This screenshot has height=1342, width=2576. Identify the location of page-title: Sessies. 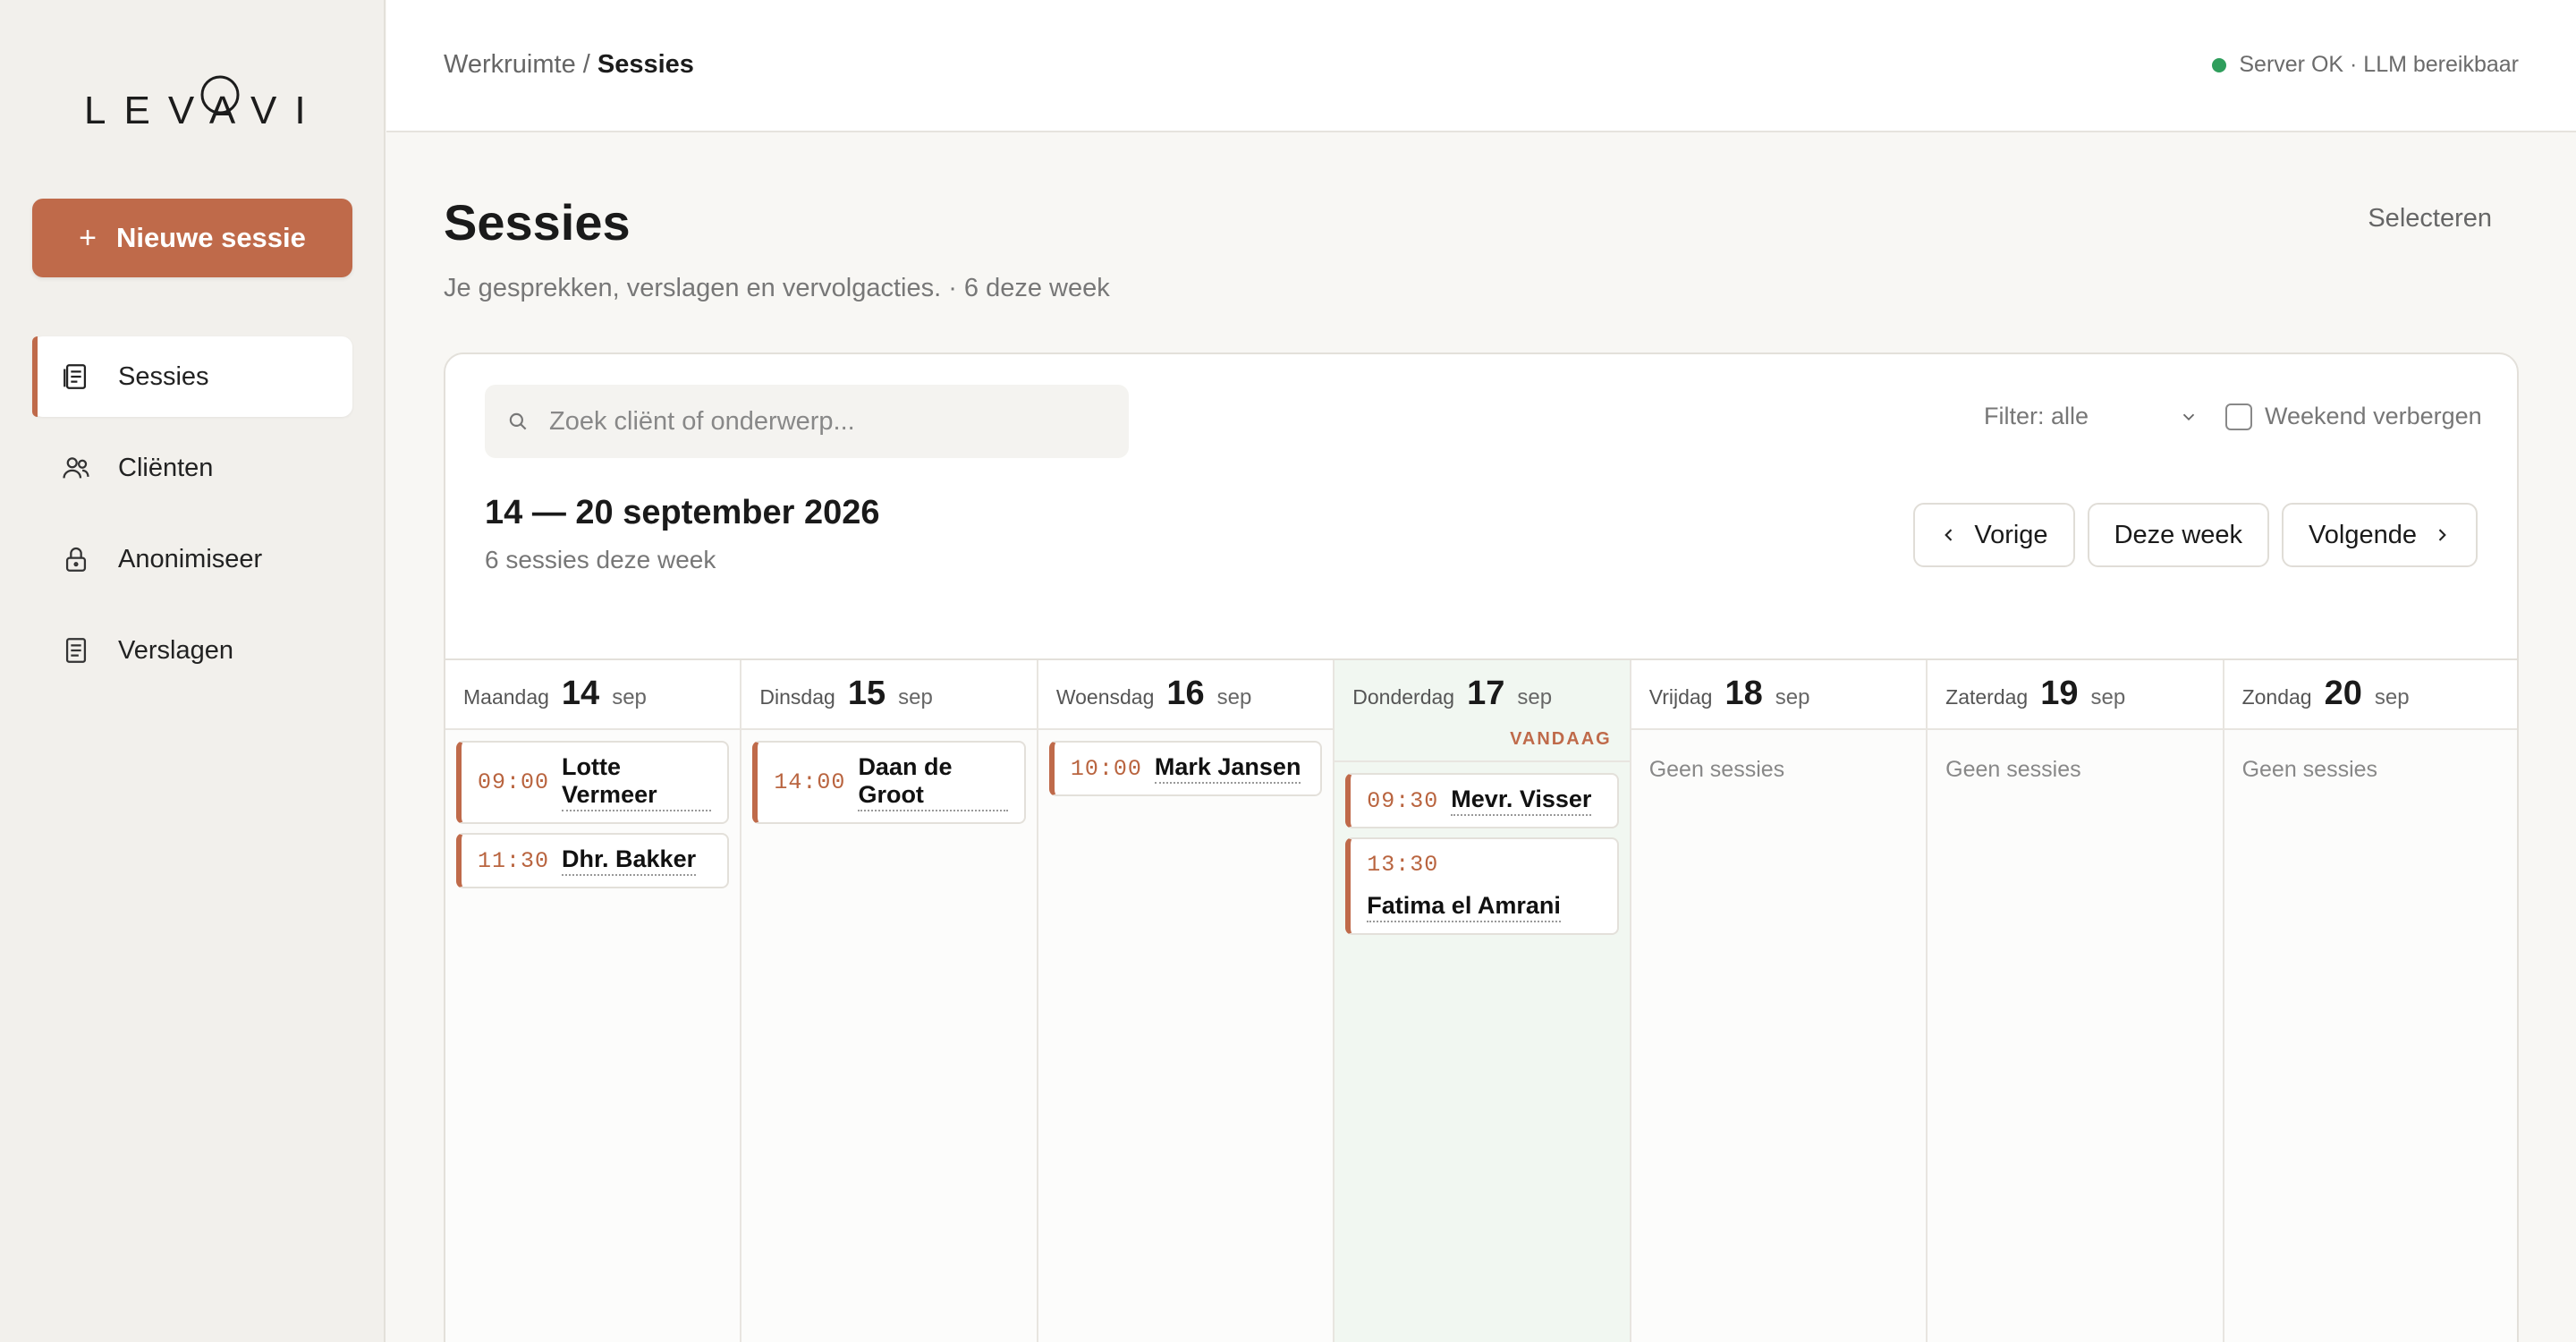
(537, 223).